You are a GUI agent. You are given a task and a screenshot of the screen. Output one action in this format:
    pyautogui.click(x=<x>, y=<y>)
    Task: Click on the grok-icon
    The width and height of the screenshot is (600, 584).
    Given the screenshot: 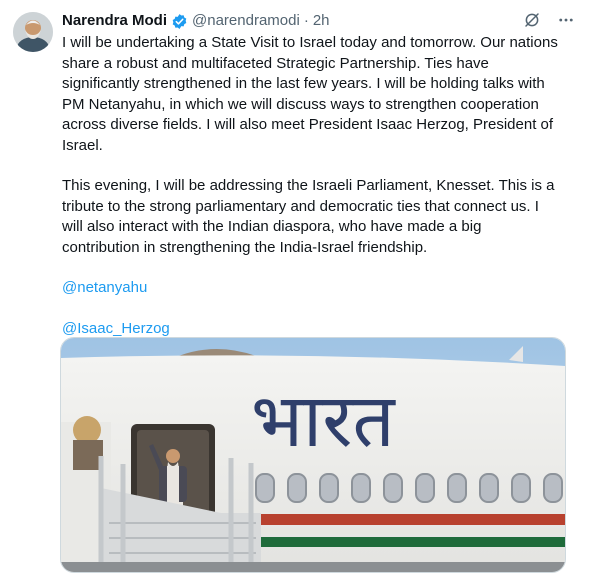 What is the action you would take?
    pyautogui.click(x=532, y=20)
    